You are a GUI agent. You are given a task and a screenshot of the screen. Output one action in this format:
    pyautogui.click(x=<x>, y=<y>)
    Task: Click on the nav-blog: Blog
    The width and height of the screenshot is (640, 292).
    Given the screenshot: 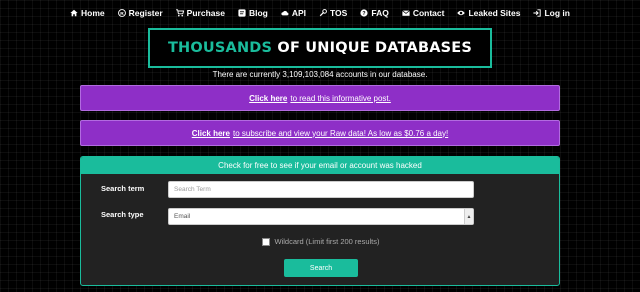 What is the action you would take?
    pyautogui.click(x=253, y=13)
    